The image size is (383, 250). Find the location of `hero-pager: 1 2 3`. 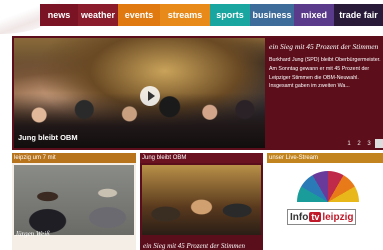

hero-pager: 1 2 3 is located at coordinates (364, 143).